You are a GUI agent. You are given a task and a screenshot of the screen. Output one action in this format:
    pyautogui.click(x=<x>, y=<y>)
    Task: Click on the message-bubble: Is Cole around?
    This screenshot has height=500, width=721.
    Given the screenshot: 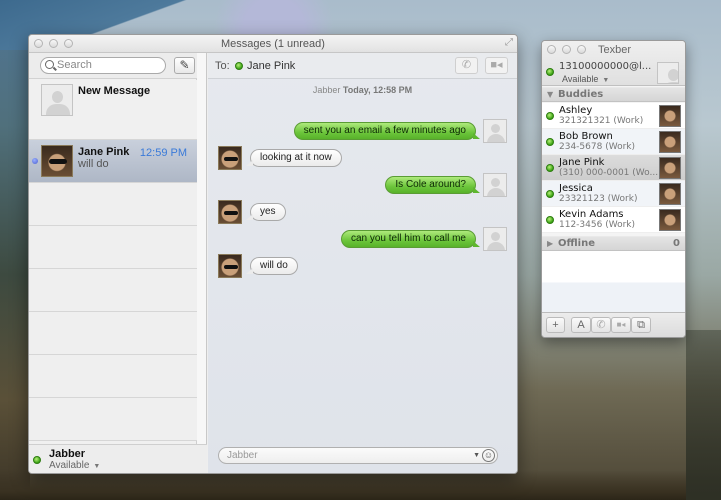 What is the action you would take?
    pyautogui.click(x=432, y=185)
    